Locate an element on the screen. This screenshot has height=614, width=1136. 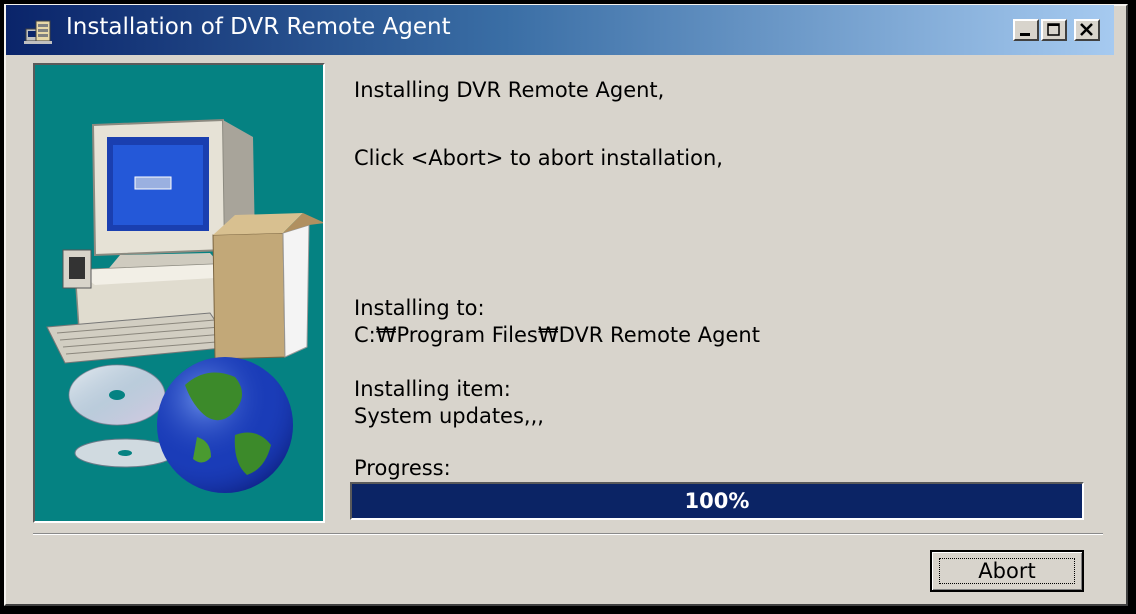
close-button is located at coordinates (1087, 30).